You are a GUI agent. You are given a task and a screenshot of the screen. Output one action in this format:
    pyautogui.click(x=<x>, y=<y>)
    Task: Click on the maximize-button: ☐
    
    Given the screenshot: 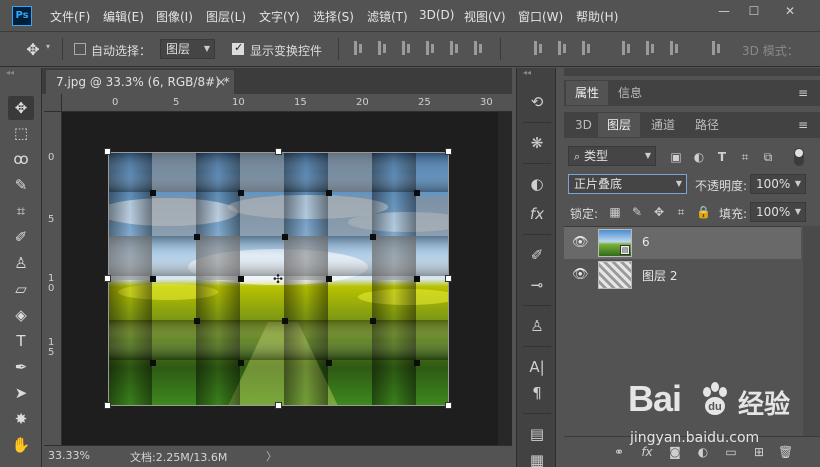 What is the action you would take?
    pyautogui.click(x=754, y=12)
    